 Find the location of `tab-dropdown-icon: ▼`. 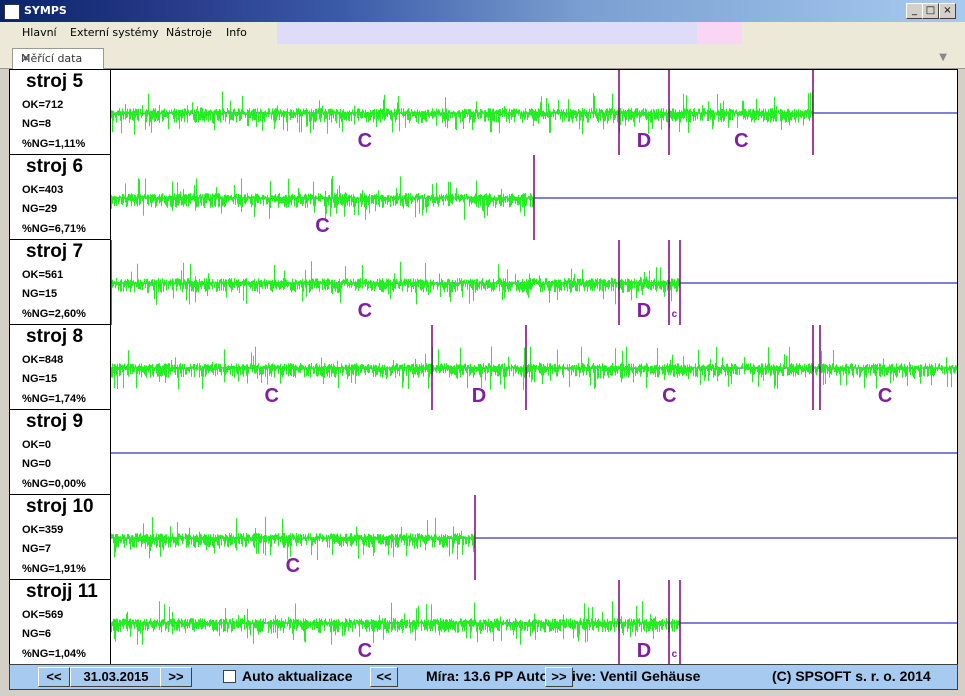

tab-dropdown-icon: ▼ is located at coordinates (943, 57).